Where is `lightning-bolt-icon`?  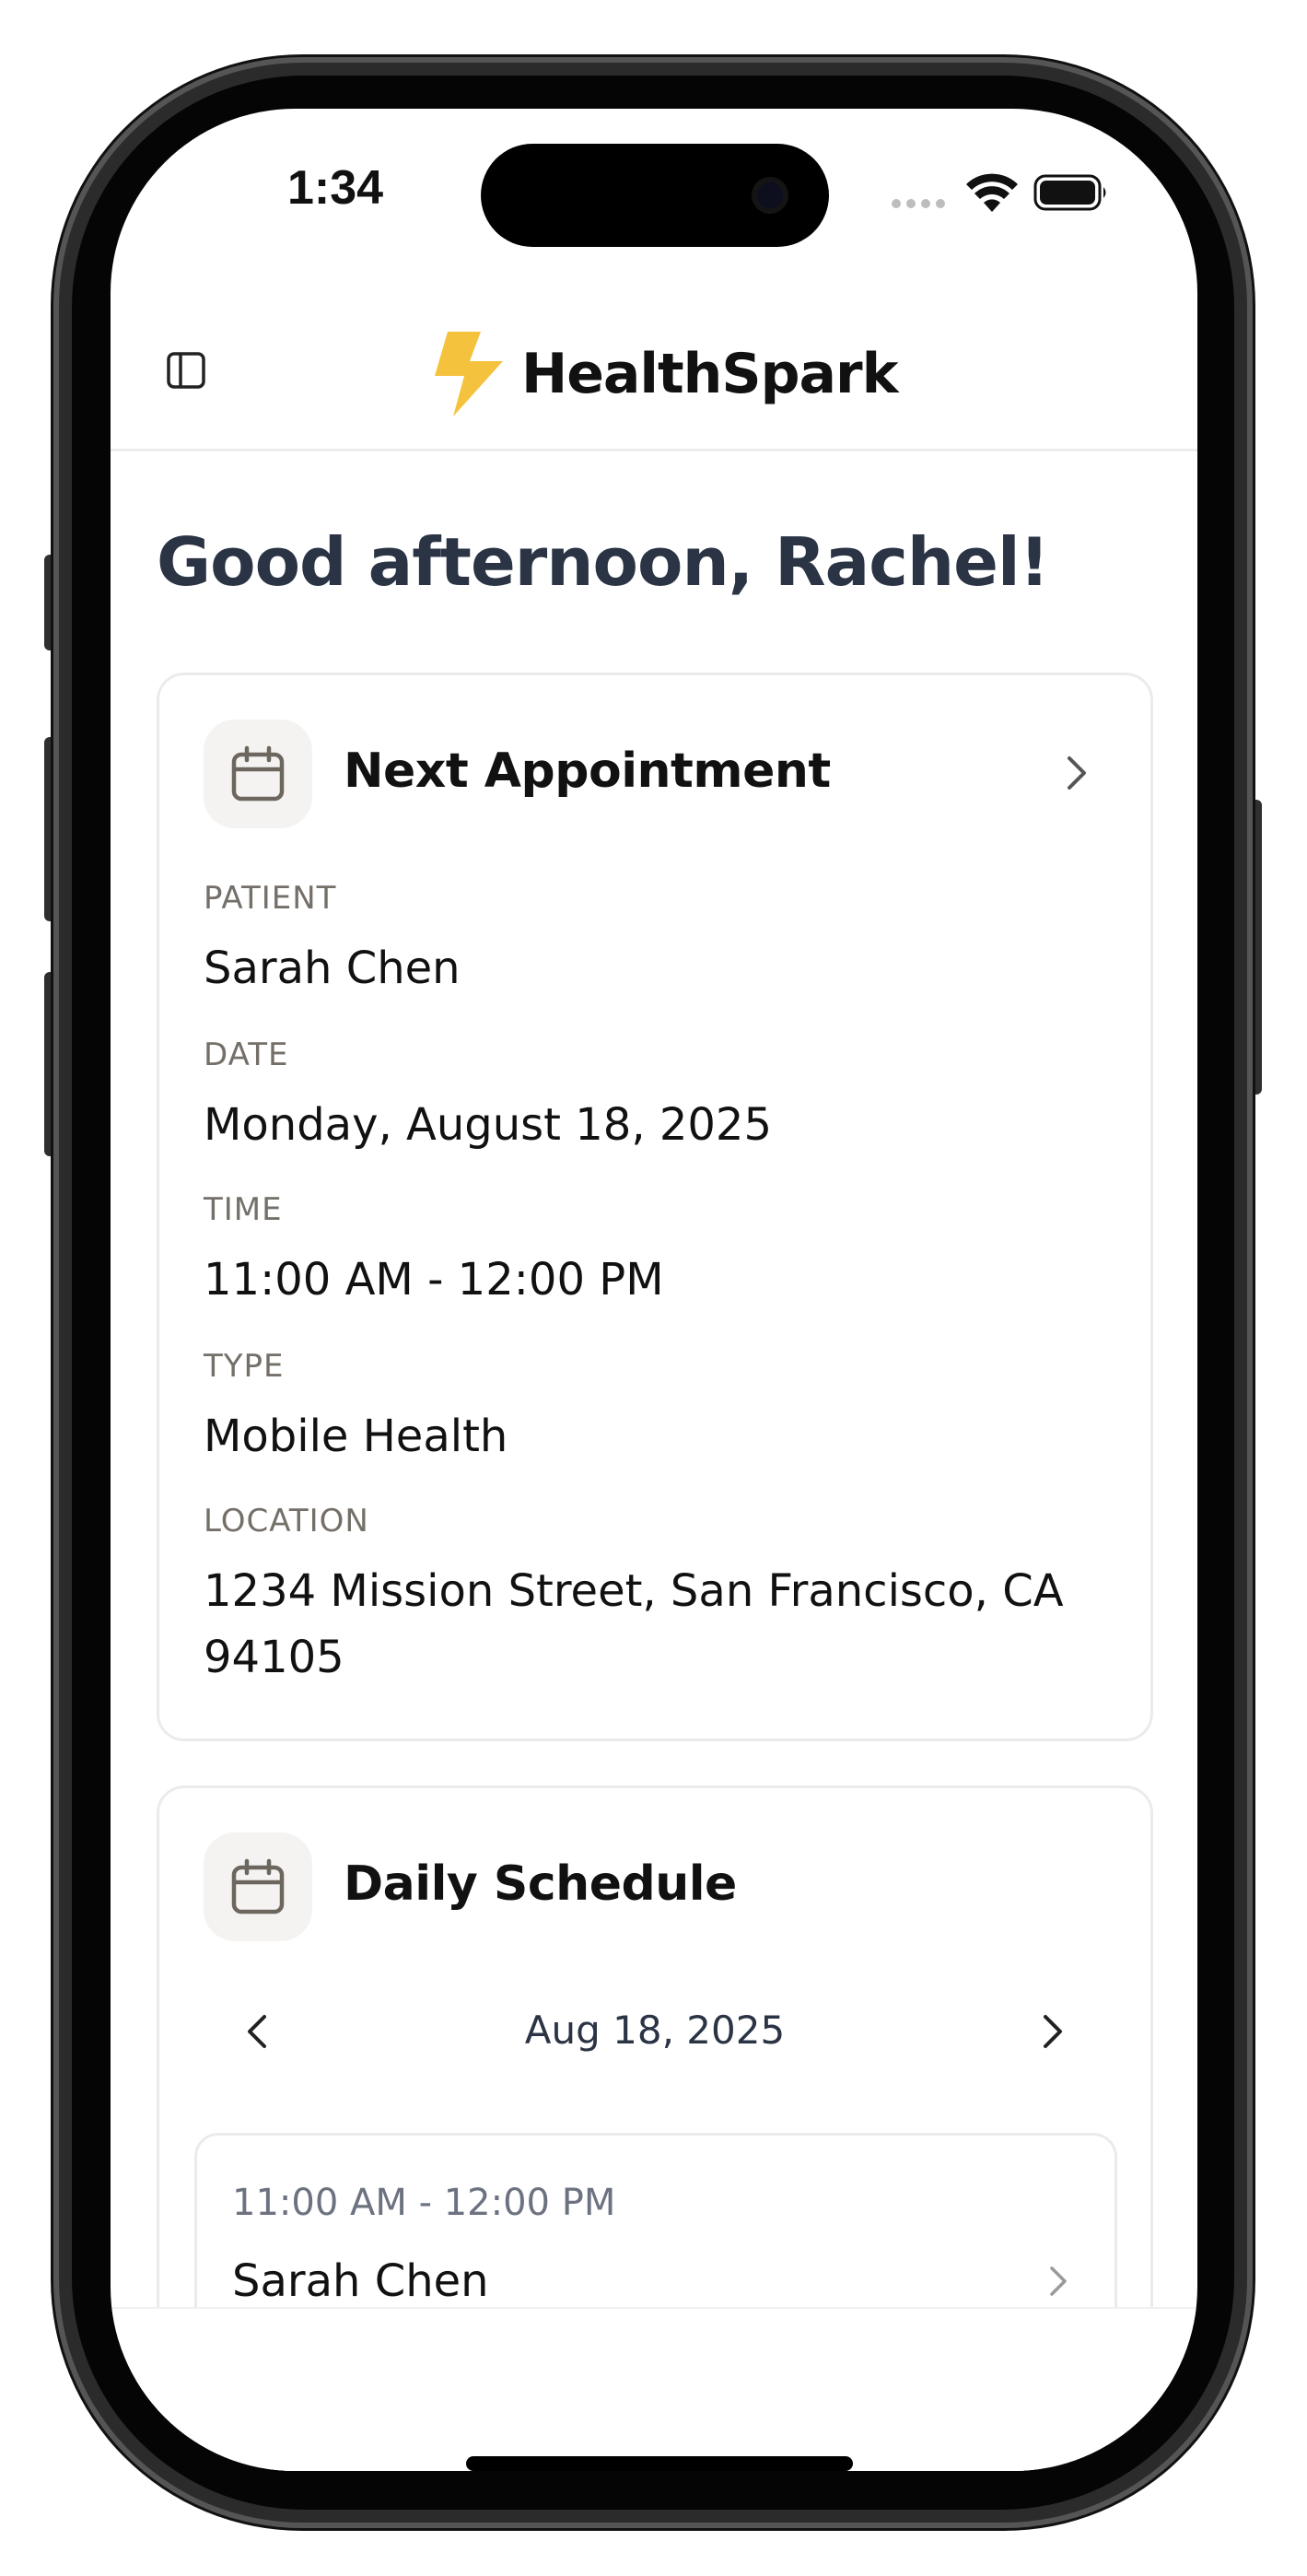 lightning-bolt-icon is located at coordinates (469, 374).